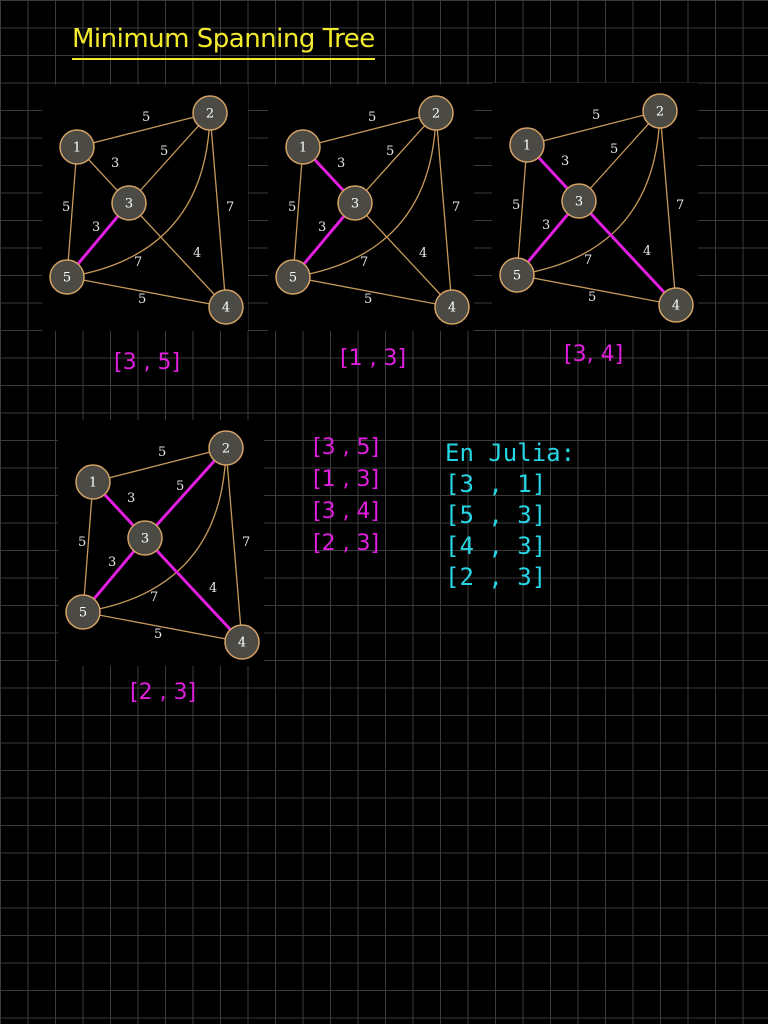 This screenshot has height=1024, width=768. What do you see at coordinates (185, 493) in the screenshot?
I see `edge-2-3-mst` at bounding box center [185, 493].